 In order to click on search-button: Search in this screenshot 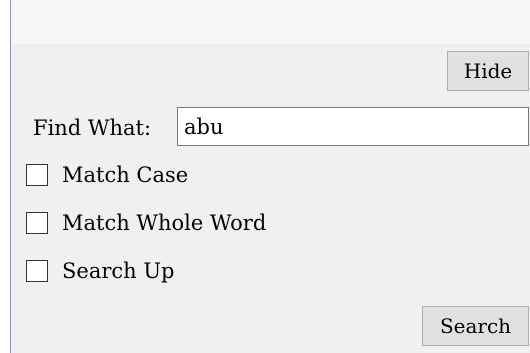, I will do `click(475, 326)`.